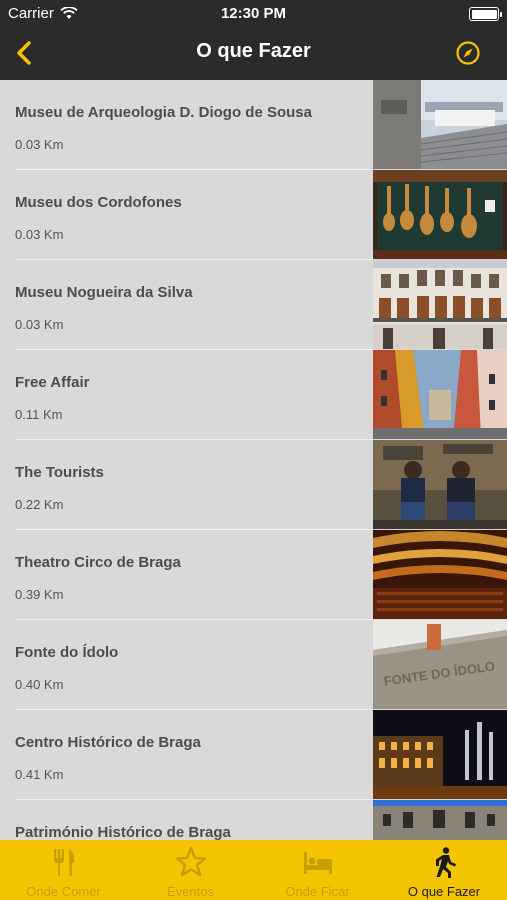 This screenshot has height=900, width=507. Describe the element at coordinates (39, 414) in the screenshot. I see `item-distance: 0.11 Km` at that location.